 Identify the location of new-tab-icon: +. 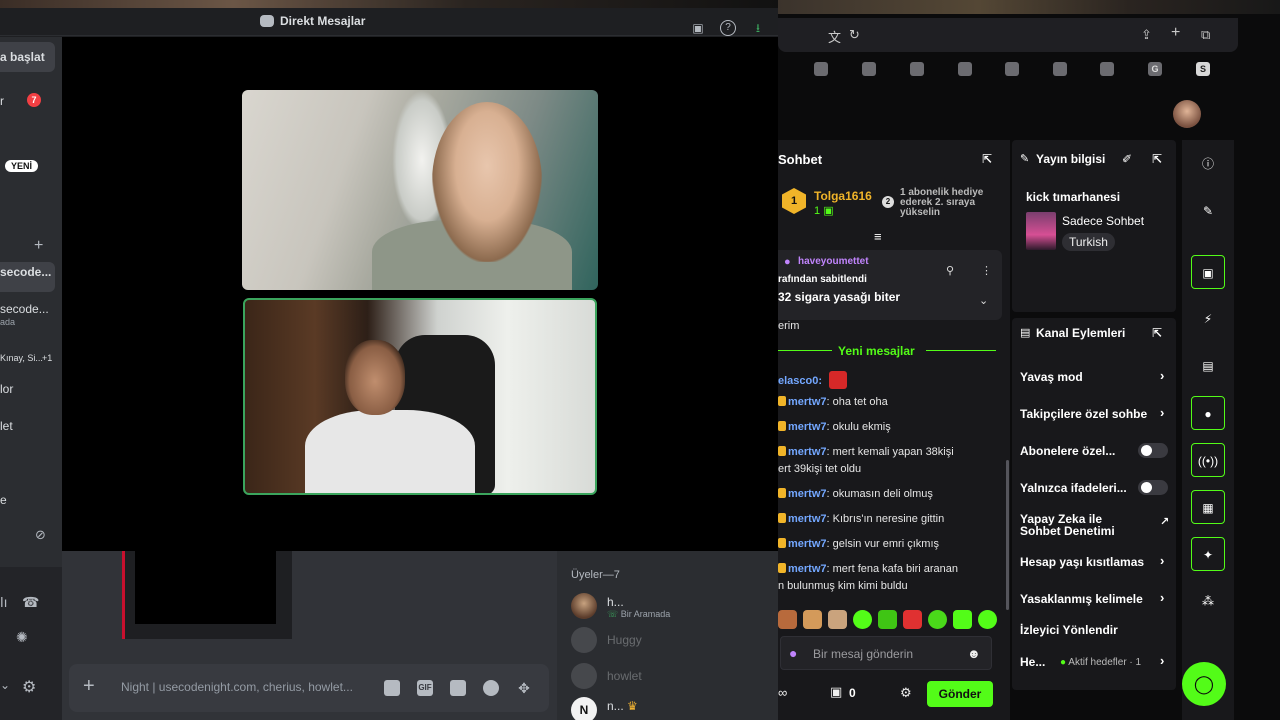
(1175, 33).